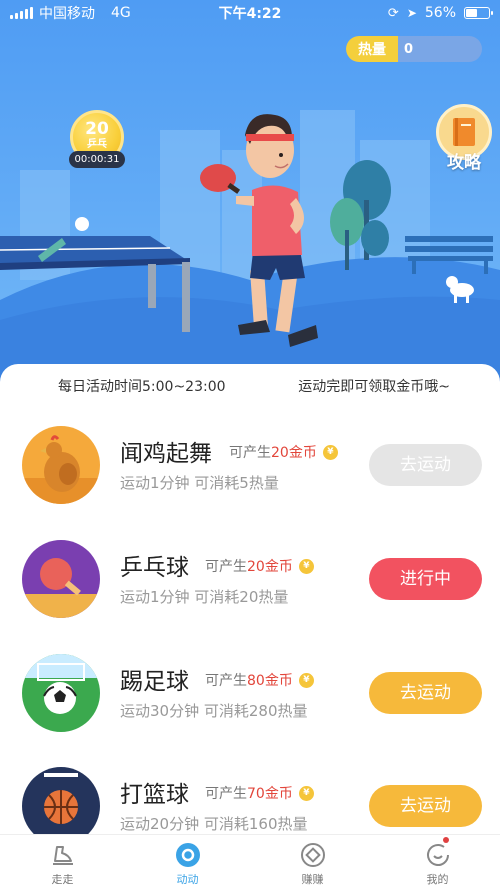 The image size is (500, 888). What do you see at coordinates (154, 568) in the screenshot?
I see `activity-title: 乒乓球` at bounding box center [154, 568].